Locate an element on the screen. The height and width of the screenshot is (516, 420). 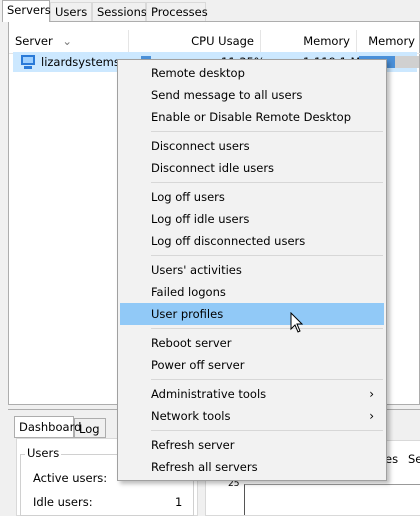
chart-area is located at coordinates (332, 499).